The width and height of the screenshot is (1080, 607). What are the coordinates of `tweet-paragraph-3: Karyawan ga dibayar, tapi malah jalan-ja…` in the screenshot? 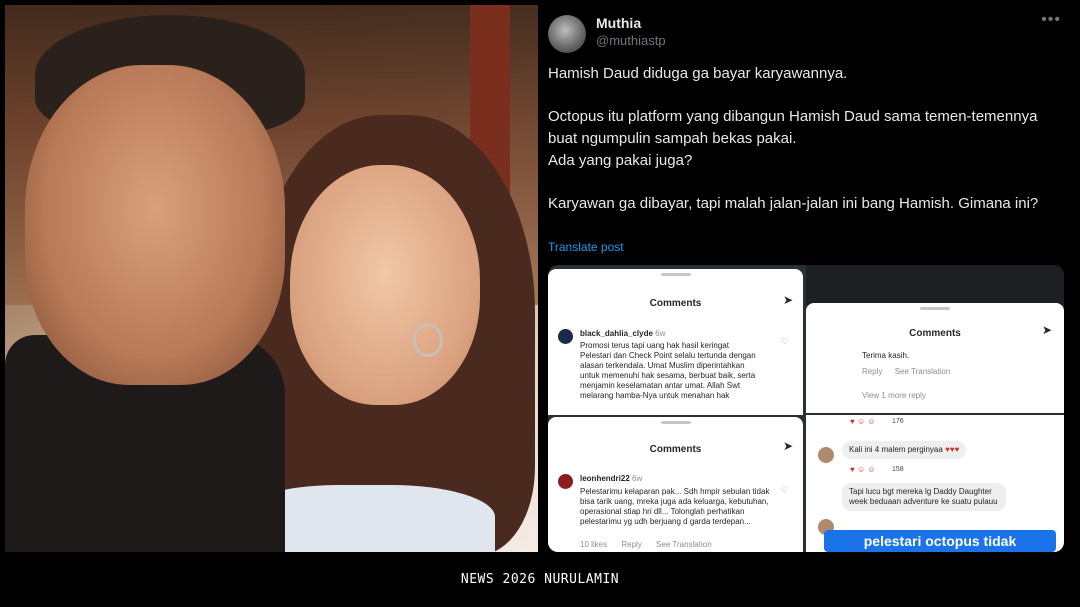 It's located at (793, 203).